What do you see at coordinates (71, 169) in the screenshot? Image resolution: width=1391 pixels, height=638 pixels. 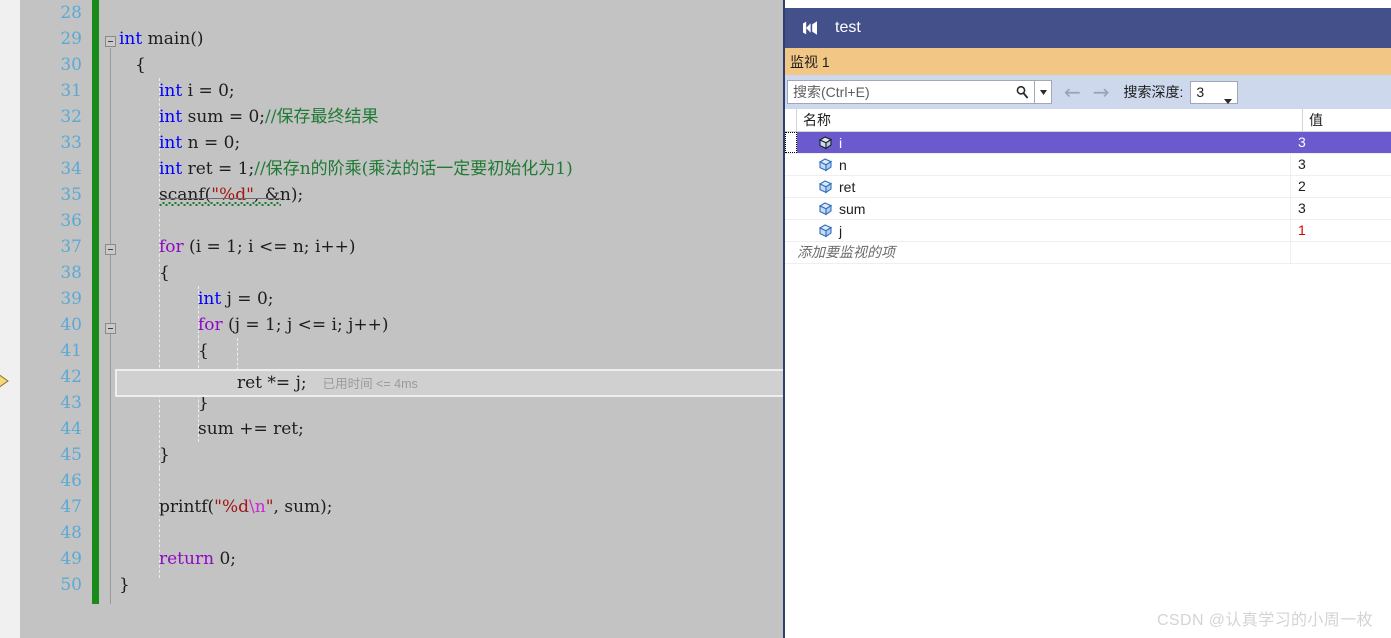 I see `line-number: 34` at bounding box center [71, 169].